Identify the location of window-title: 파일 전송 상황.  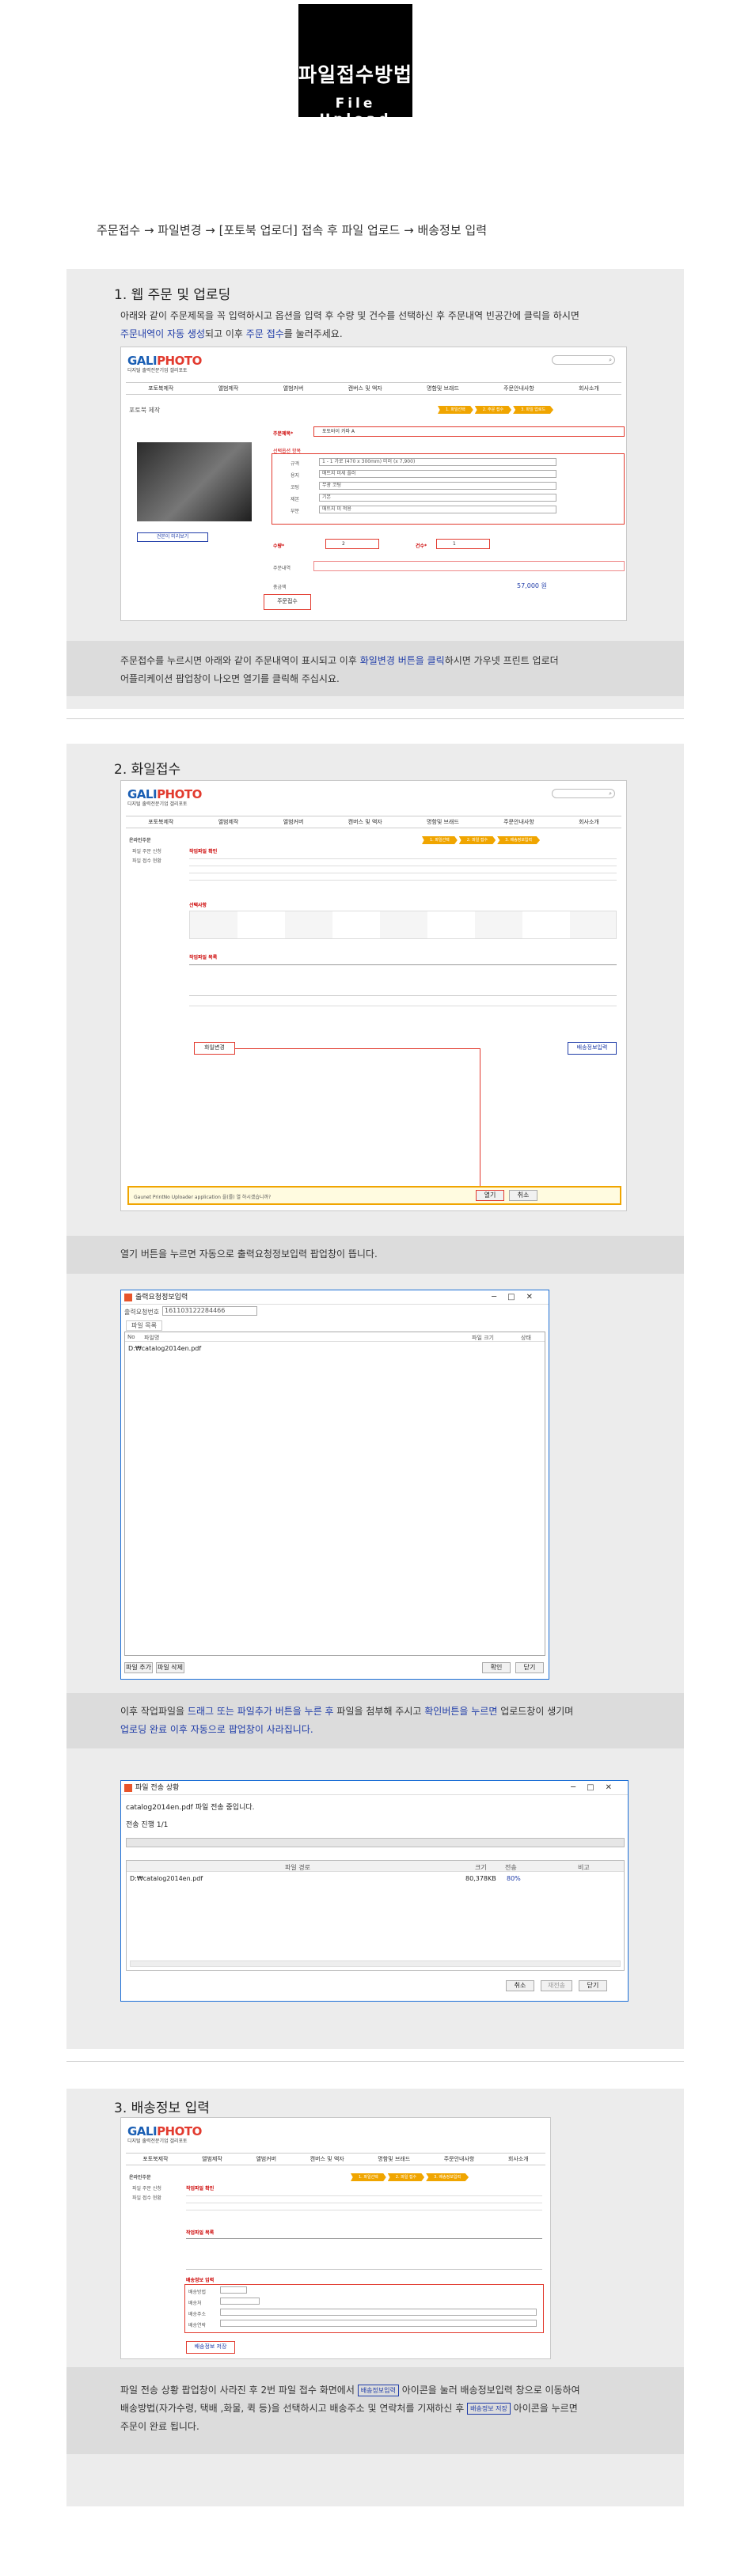
(374, 1788).